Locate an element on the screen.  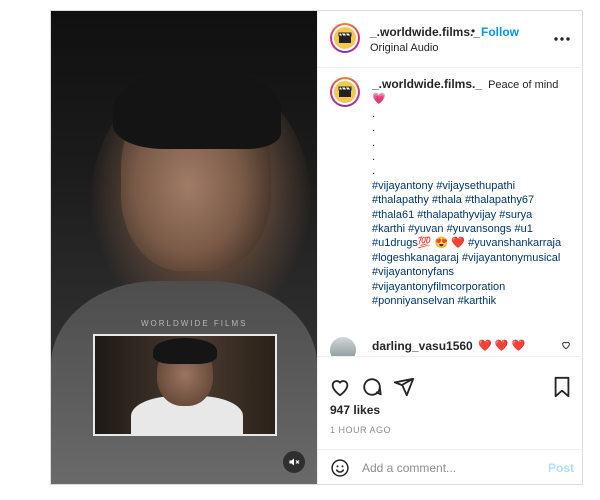
comment-text: ❤️ ❤️ ❤️ is located at coordinates (502, 346).